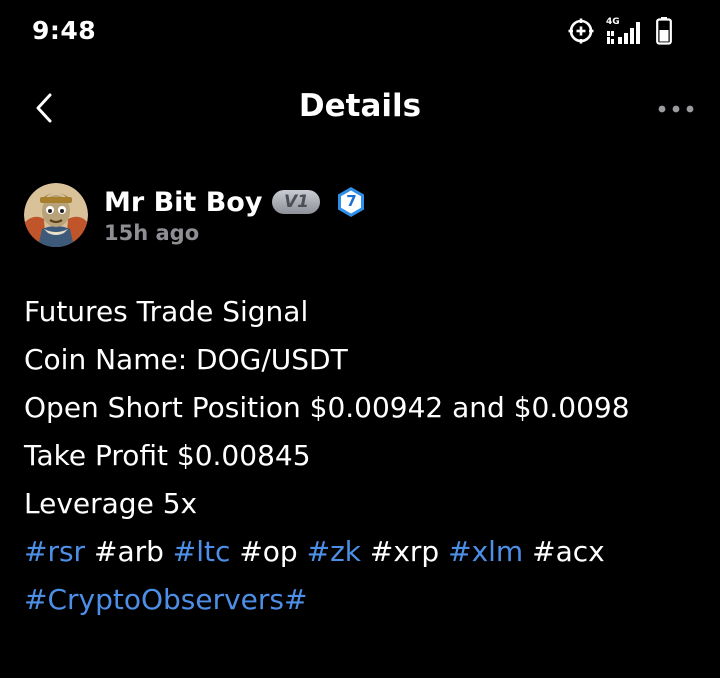 Image resolution: width=720 pixels, height=678 pixels. Describe the element at coordinates (296, 202) in the screenshot. I see `vip-badge: V1` at that location.